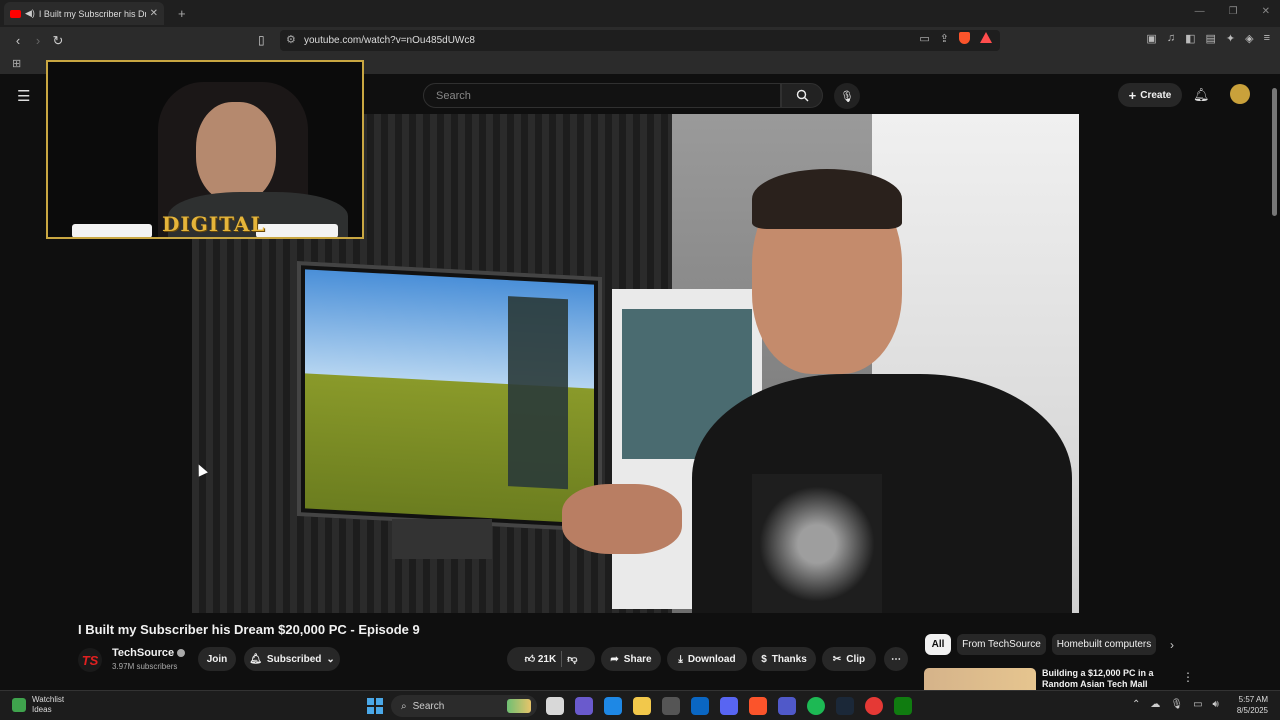  What do you see at coordinates (707, 659) in the screenshot?
I see `download-button: ⤓ Download` at bounding box center [707, 659].